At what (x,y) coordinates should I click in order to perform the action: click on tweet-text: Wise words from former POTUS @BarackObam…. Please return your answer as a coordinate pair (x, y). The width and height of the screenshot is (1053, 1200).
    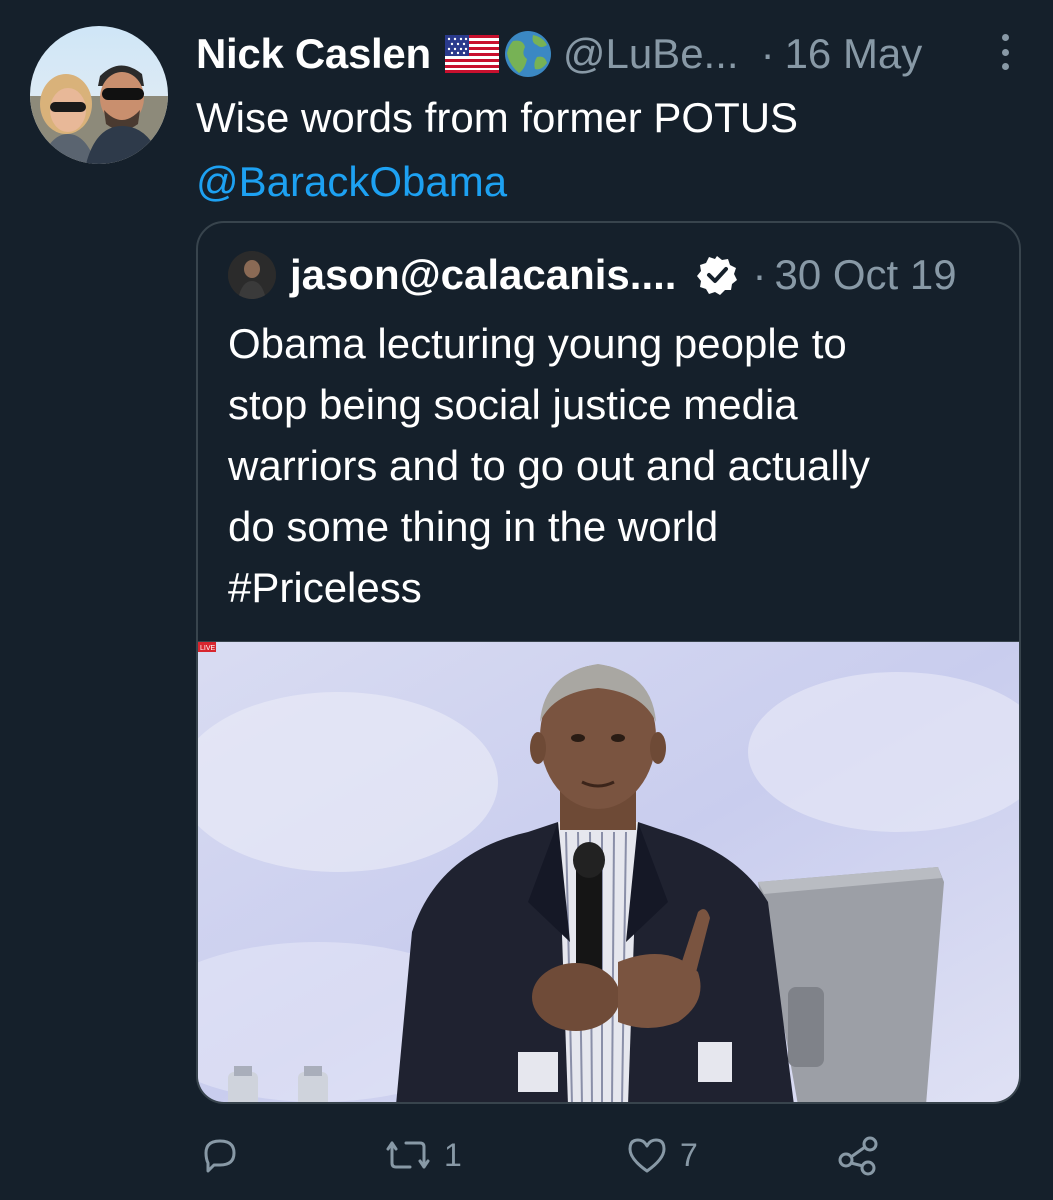
    Looking at the image, I should click on (606, 150).